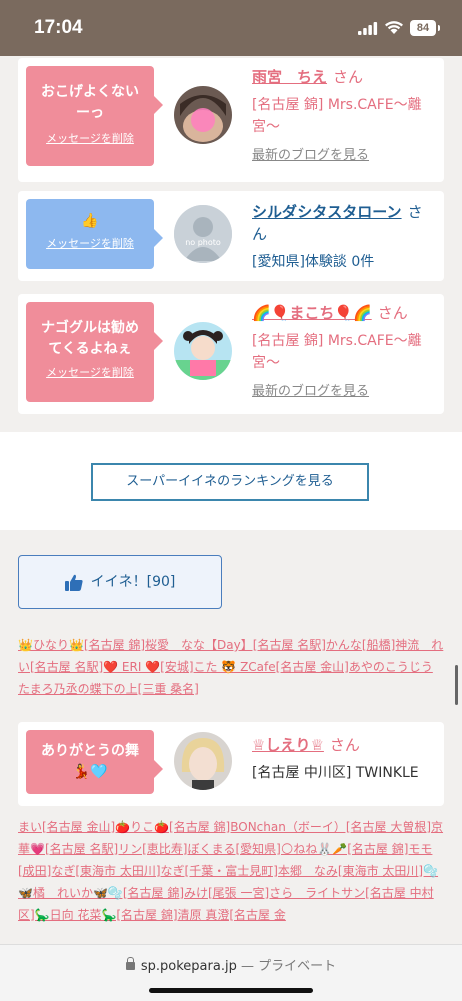 Image resolution: width=462 pixels, height=1001 pixels. I want to click on user-name-link: ♕しえり♕, so click(288, 745).